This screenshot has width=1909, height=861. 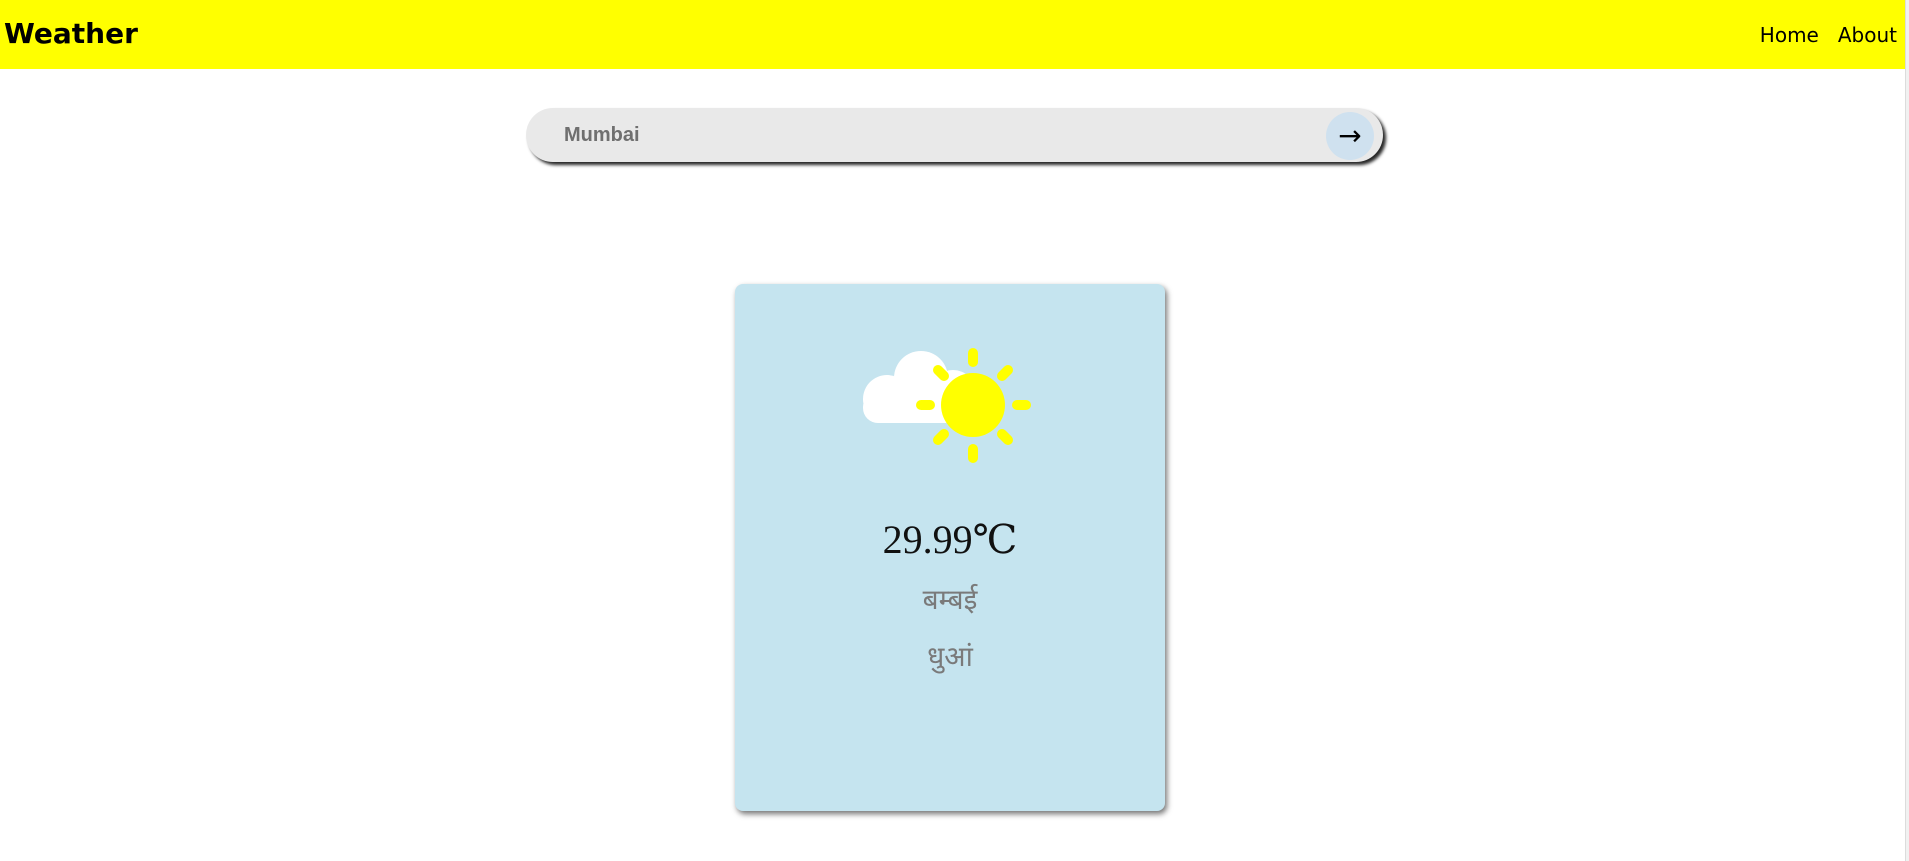 I want to click on weather-card: 29.99℃ बम्बई धुआं, so click(x=950, y=547).